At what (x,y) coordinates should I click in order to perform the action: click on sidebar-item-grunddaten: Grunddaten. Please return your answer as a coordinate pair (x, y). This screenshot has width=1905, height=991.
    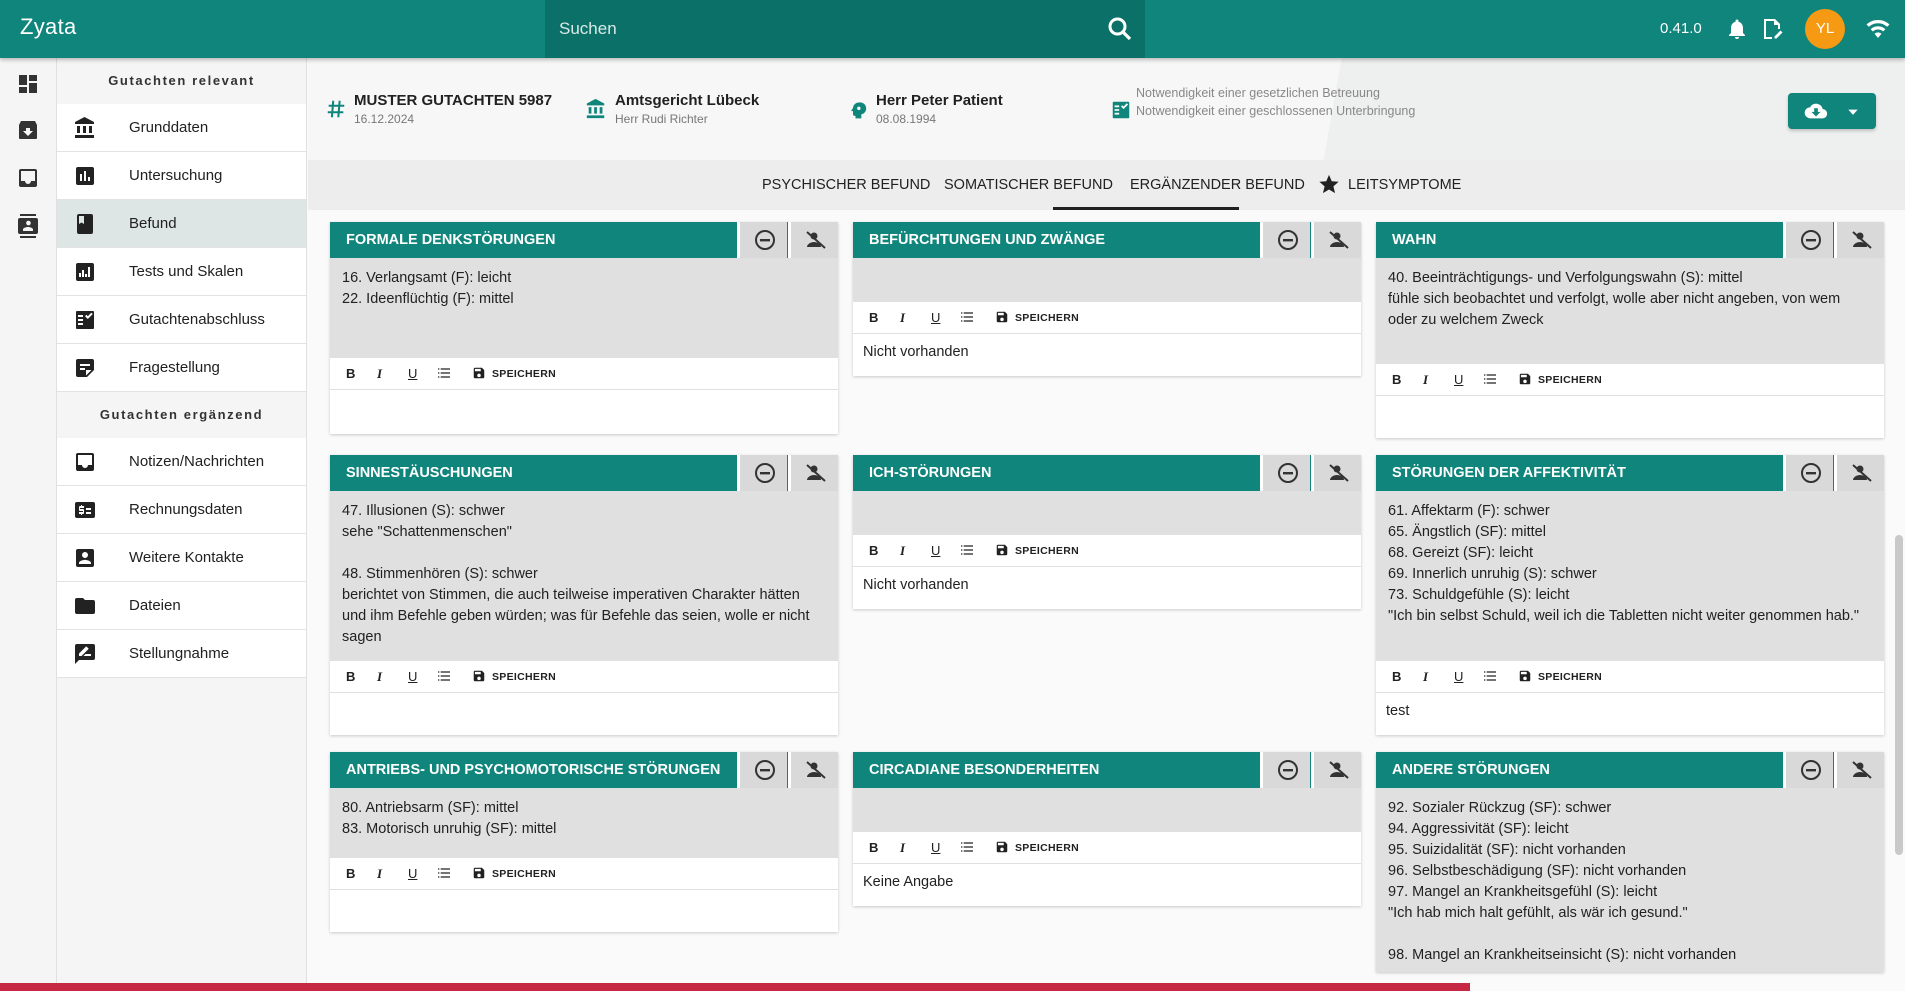
    Looking at the image, I should click on (181, 128).